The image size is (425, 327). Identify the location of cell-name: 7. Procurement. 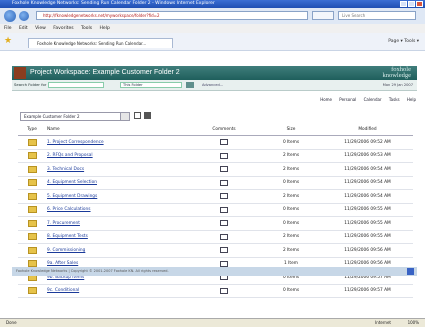
(117, 223).